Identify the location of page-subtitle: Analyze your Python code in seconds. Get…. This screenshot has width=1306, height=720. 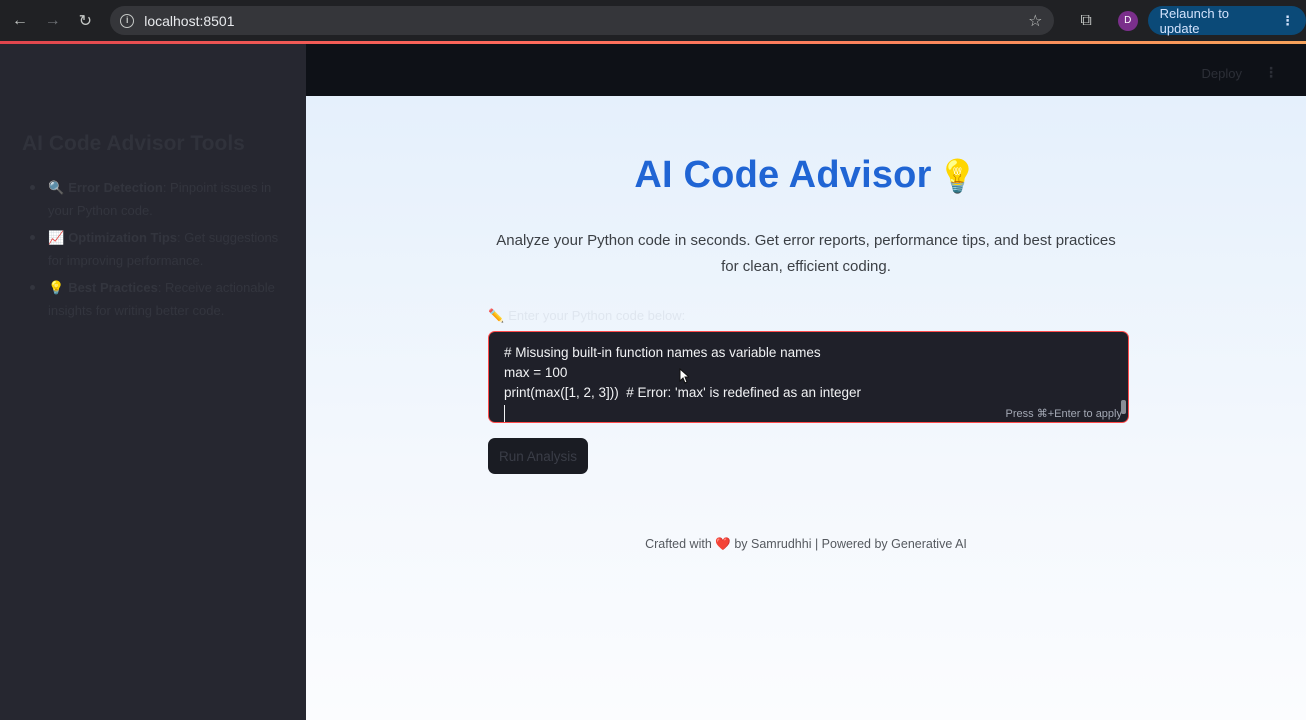
(806, 253).